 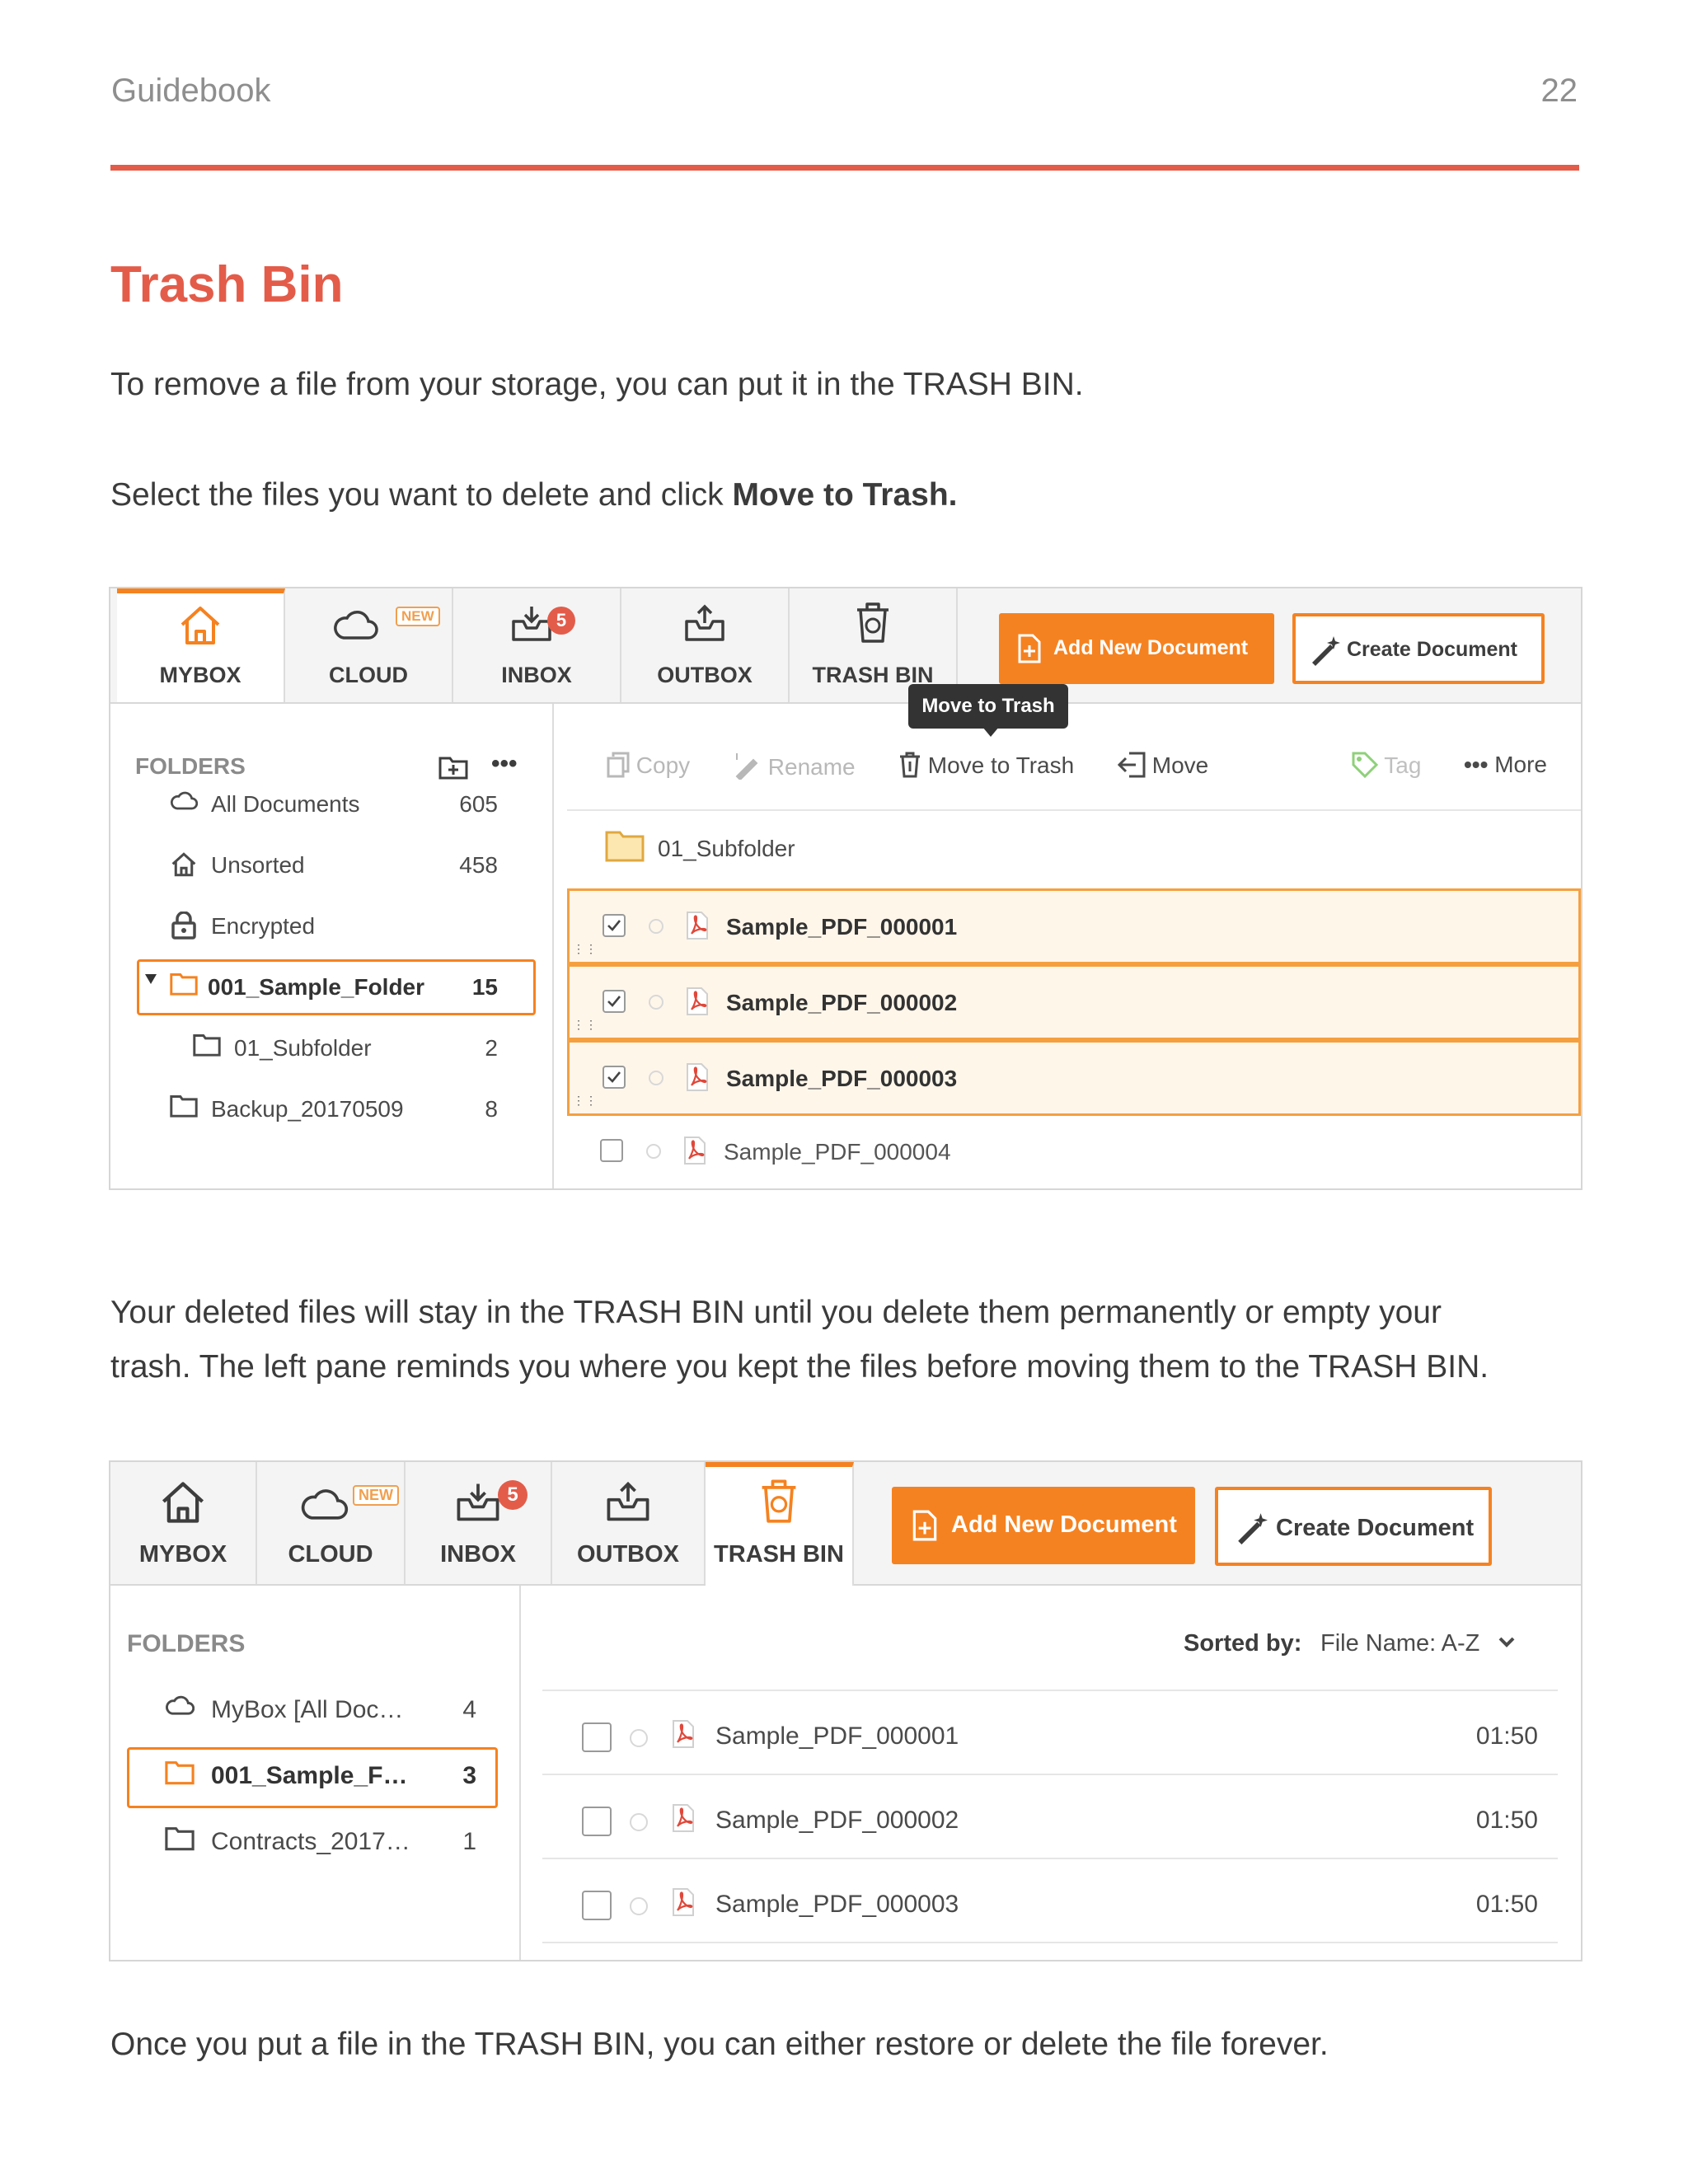 I want to click on rename-button: Rename, so click(x=795, y=766).